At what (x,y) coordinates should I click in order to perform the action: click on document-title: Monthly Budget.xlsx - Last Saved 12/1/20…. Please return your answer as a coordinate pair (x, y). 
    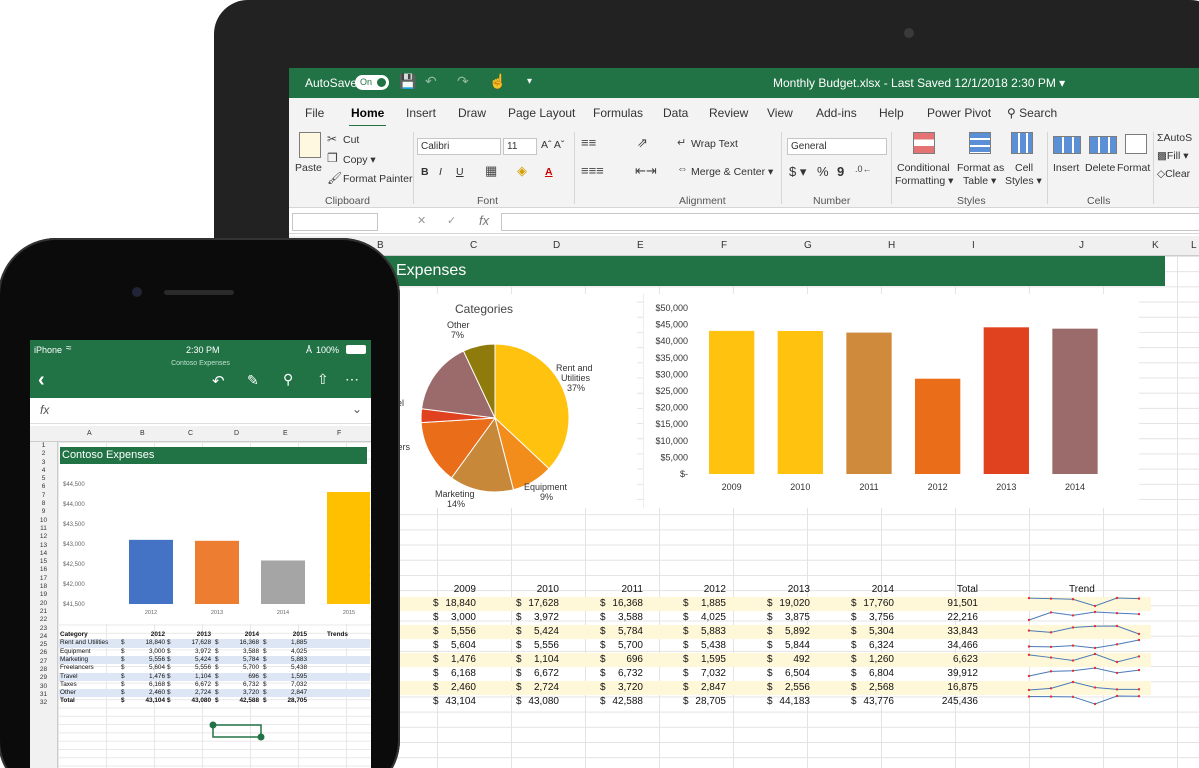
    Looking at the image, I should click on (919, 83).